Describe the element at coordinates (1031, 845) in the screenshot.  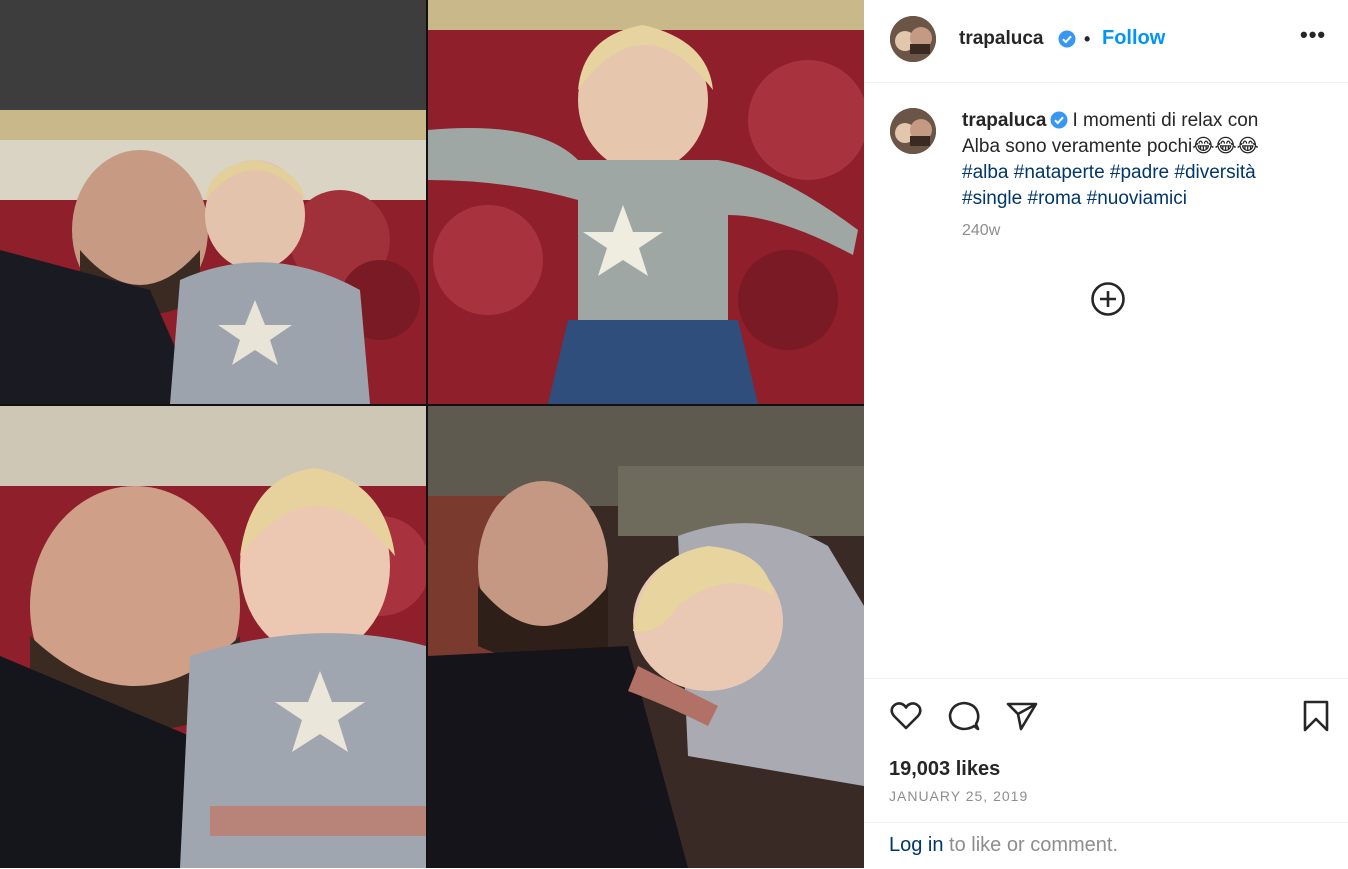
I see `login-prompt-text: to like or comment.` at that location.